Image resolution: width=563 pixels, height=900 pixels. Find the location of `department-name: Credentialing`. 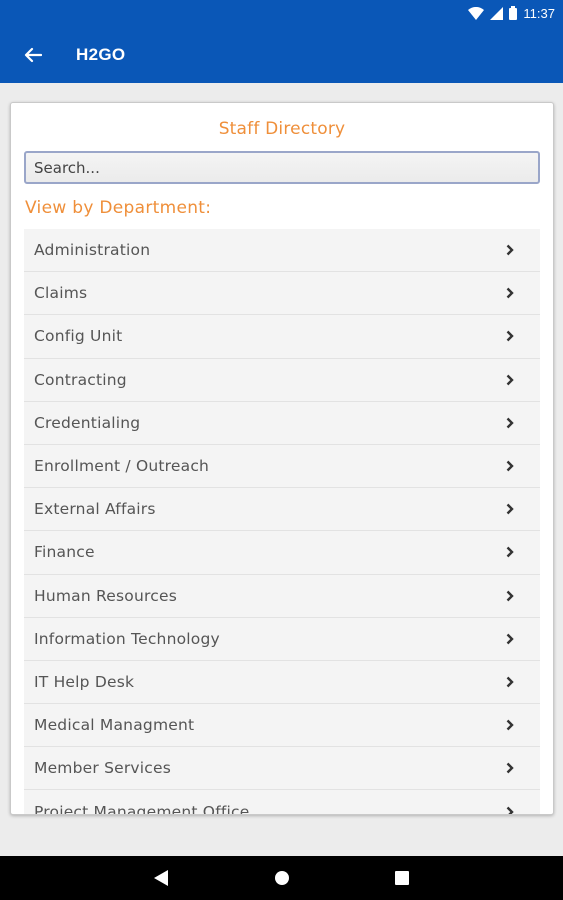

department-name: Credentialing is located at coordinates (87, 422).